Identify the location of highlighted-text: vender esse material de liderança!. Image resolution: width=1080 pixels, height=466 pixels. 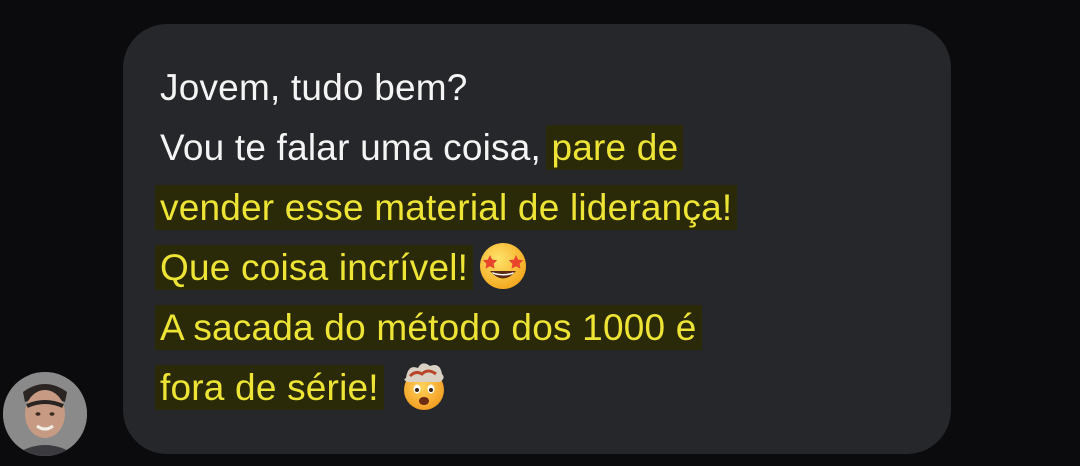
(446, 207).